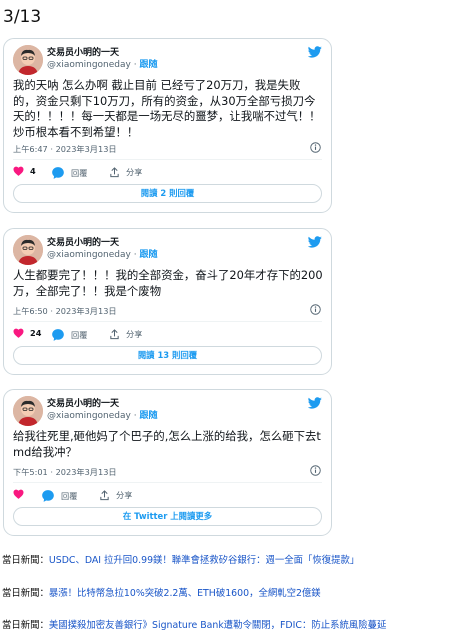  Describe the element at coordinates (65, 149) in the screenshot. I see `tweet-timestamp: 上午6:47 · 2023年3月13日` at that location.